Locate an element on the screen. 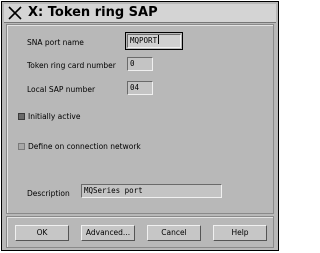 This screenshot has height=253, width=320. local-sap-number-label: Local SAP number is located at coordinates (61, 89).